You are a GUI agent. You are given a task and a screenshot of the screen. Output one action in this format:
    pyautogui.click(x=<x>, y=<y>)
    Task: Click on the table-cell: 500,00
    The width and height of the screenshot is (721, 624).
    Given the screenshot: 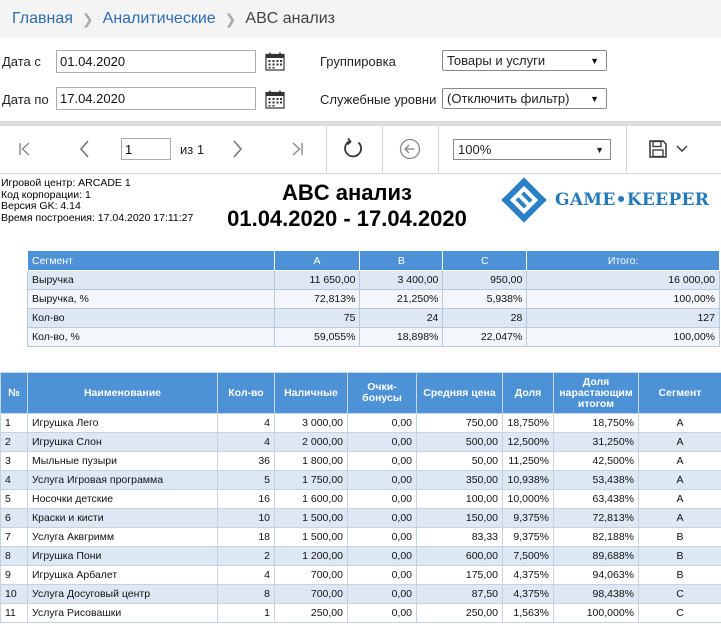 What is the action you would take?
    pyautogui.click(x=459, y=442)
    